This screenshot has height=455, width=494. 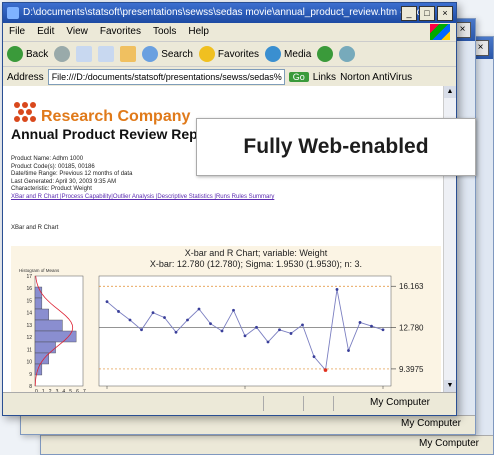 What do you see at coordinates (198, 32) in the screenshot?
I see `menu-help: Help` at bounding box center [198, 32].